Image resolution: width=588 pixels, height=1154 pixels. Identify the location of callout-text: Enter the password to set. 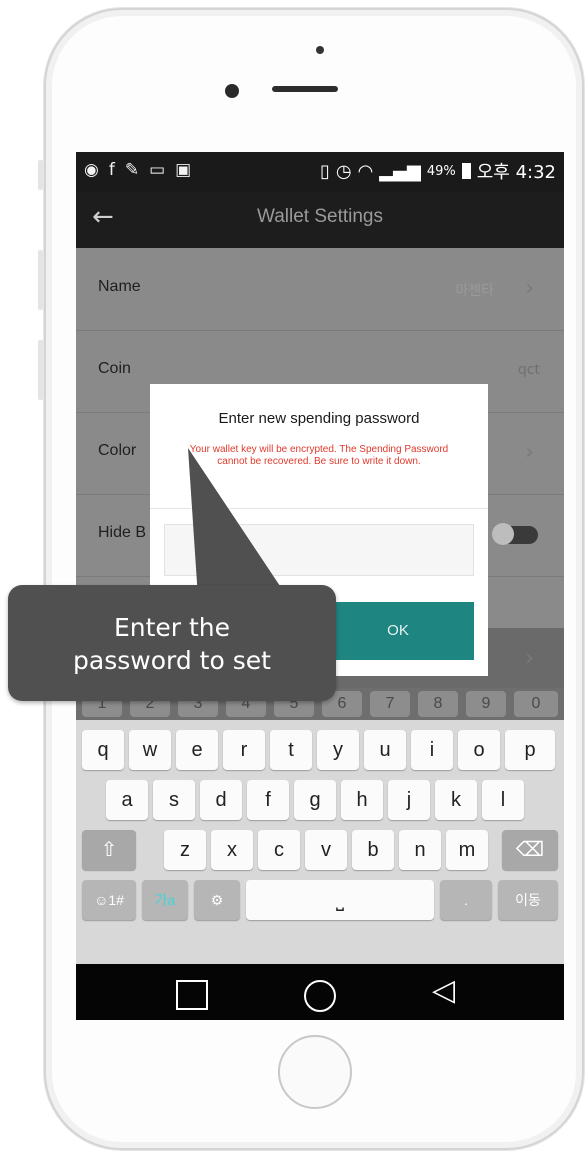
(172, 644).